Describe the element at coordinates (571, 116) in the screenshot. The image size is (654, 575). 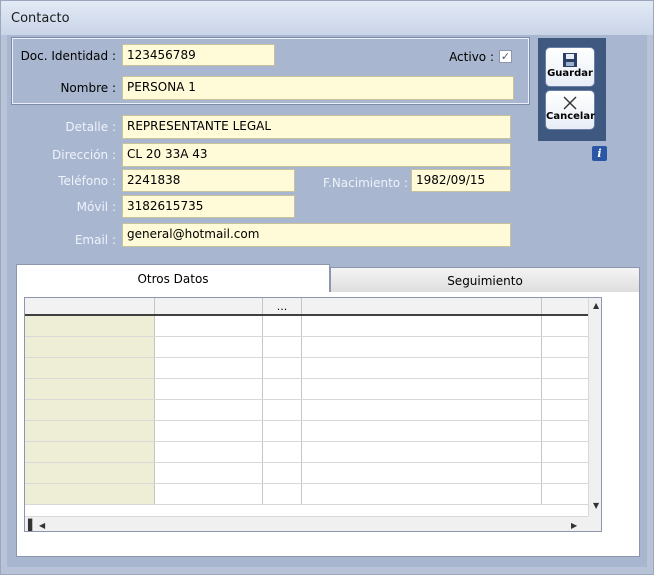
I see `cancelar-label: Cancelar` at that location.